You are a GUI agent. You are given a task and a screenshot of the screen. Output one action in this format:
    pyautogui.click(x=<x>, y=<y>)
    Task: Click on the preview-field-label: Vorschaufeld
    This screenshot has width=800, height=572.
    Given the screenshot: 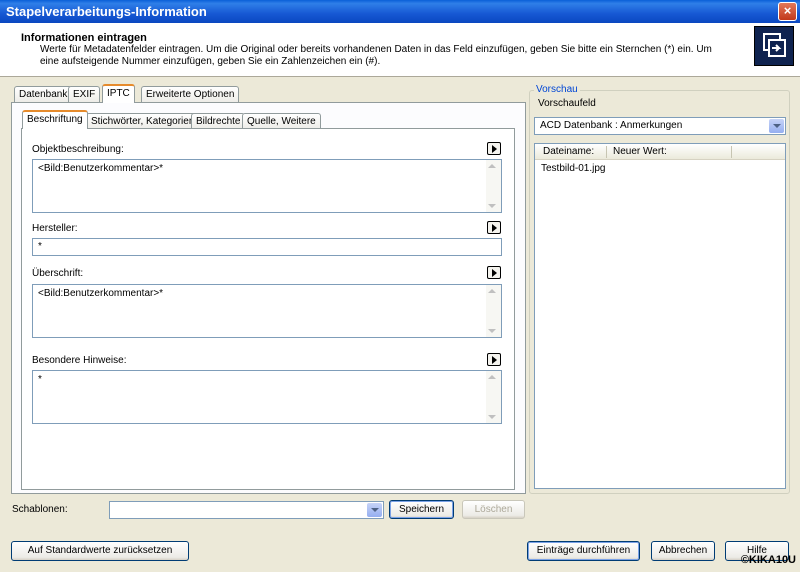 What is the action you would take?
    pyautogui.click(x=567, y=103)
    